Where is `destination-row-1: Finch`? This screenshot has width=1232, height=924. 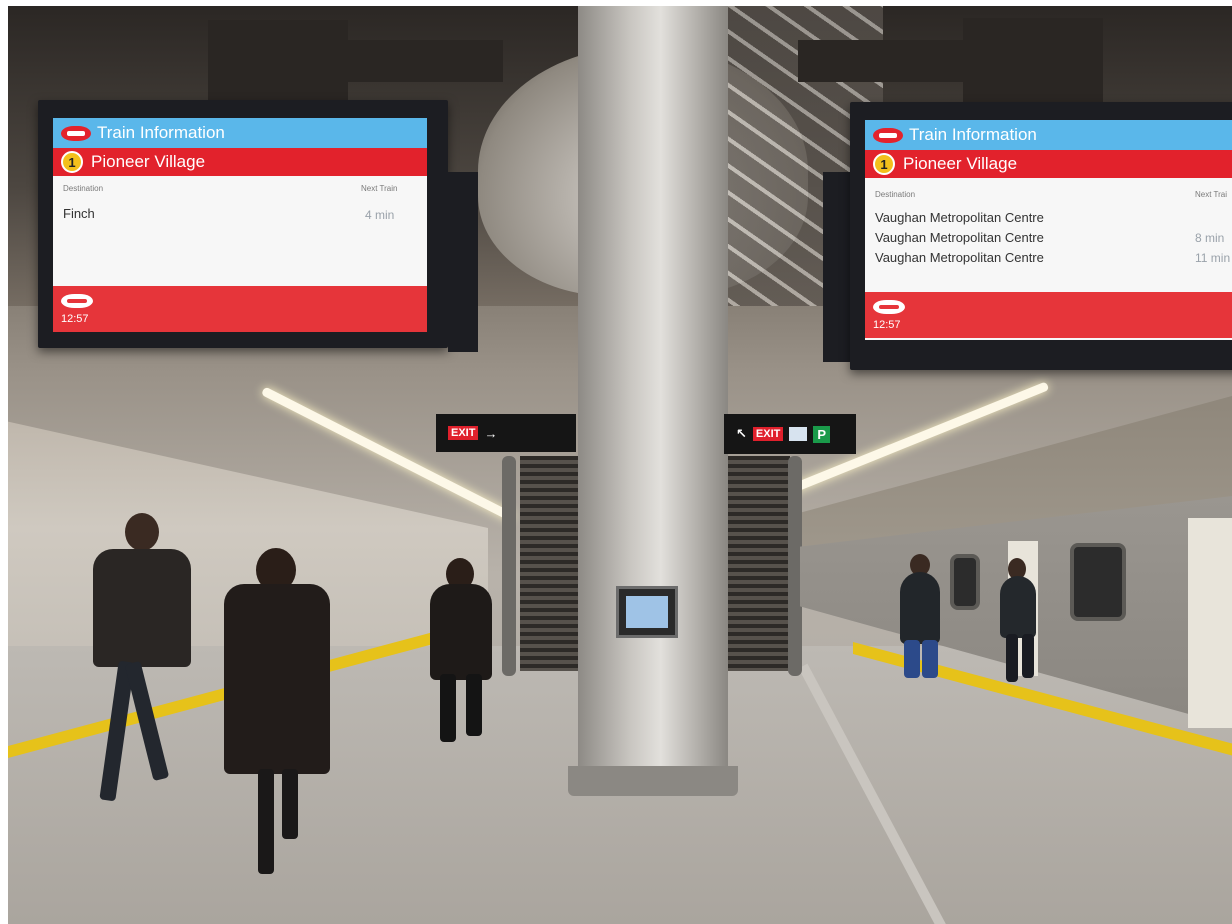
destination-row-1: Finch is located at coordinates (79, 213).